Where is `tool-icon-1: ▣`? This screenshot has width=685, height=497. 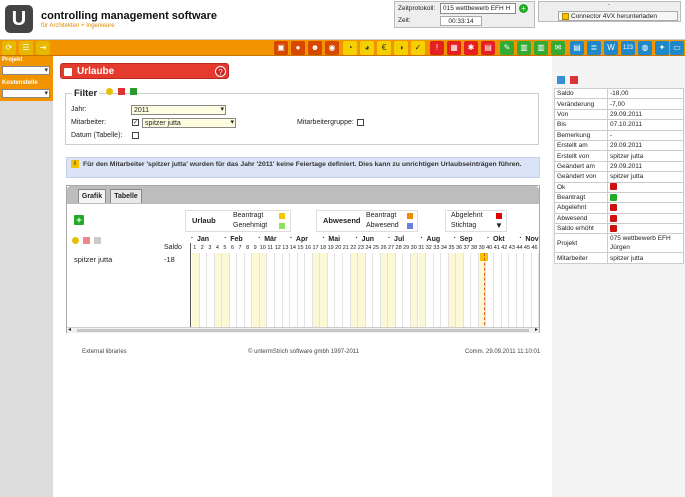 tool-icon-1: ▣ is located at coordinates (281, 48).